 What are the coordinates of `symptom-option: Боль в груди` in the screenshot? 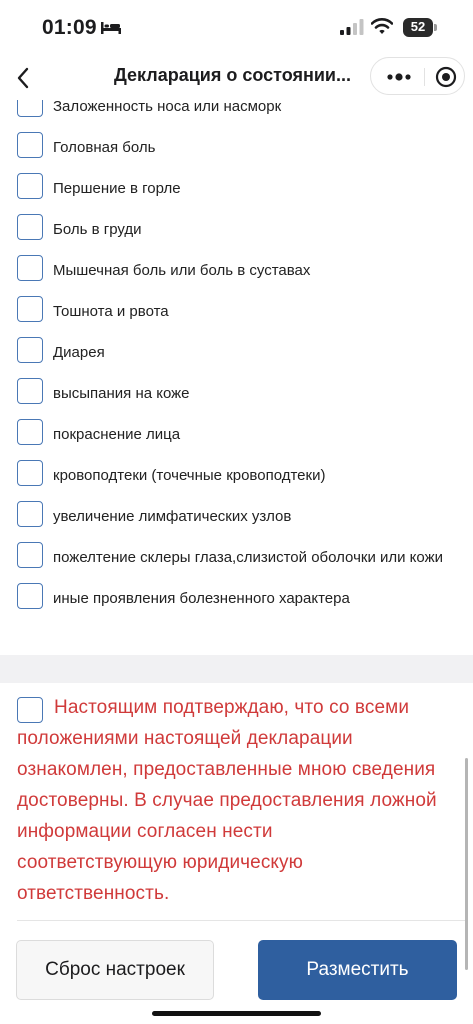 It's located at (236, 227).